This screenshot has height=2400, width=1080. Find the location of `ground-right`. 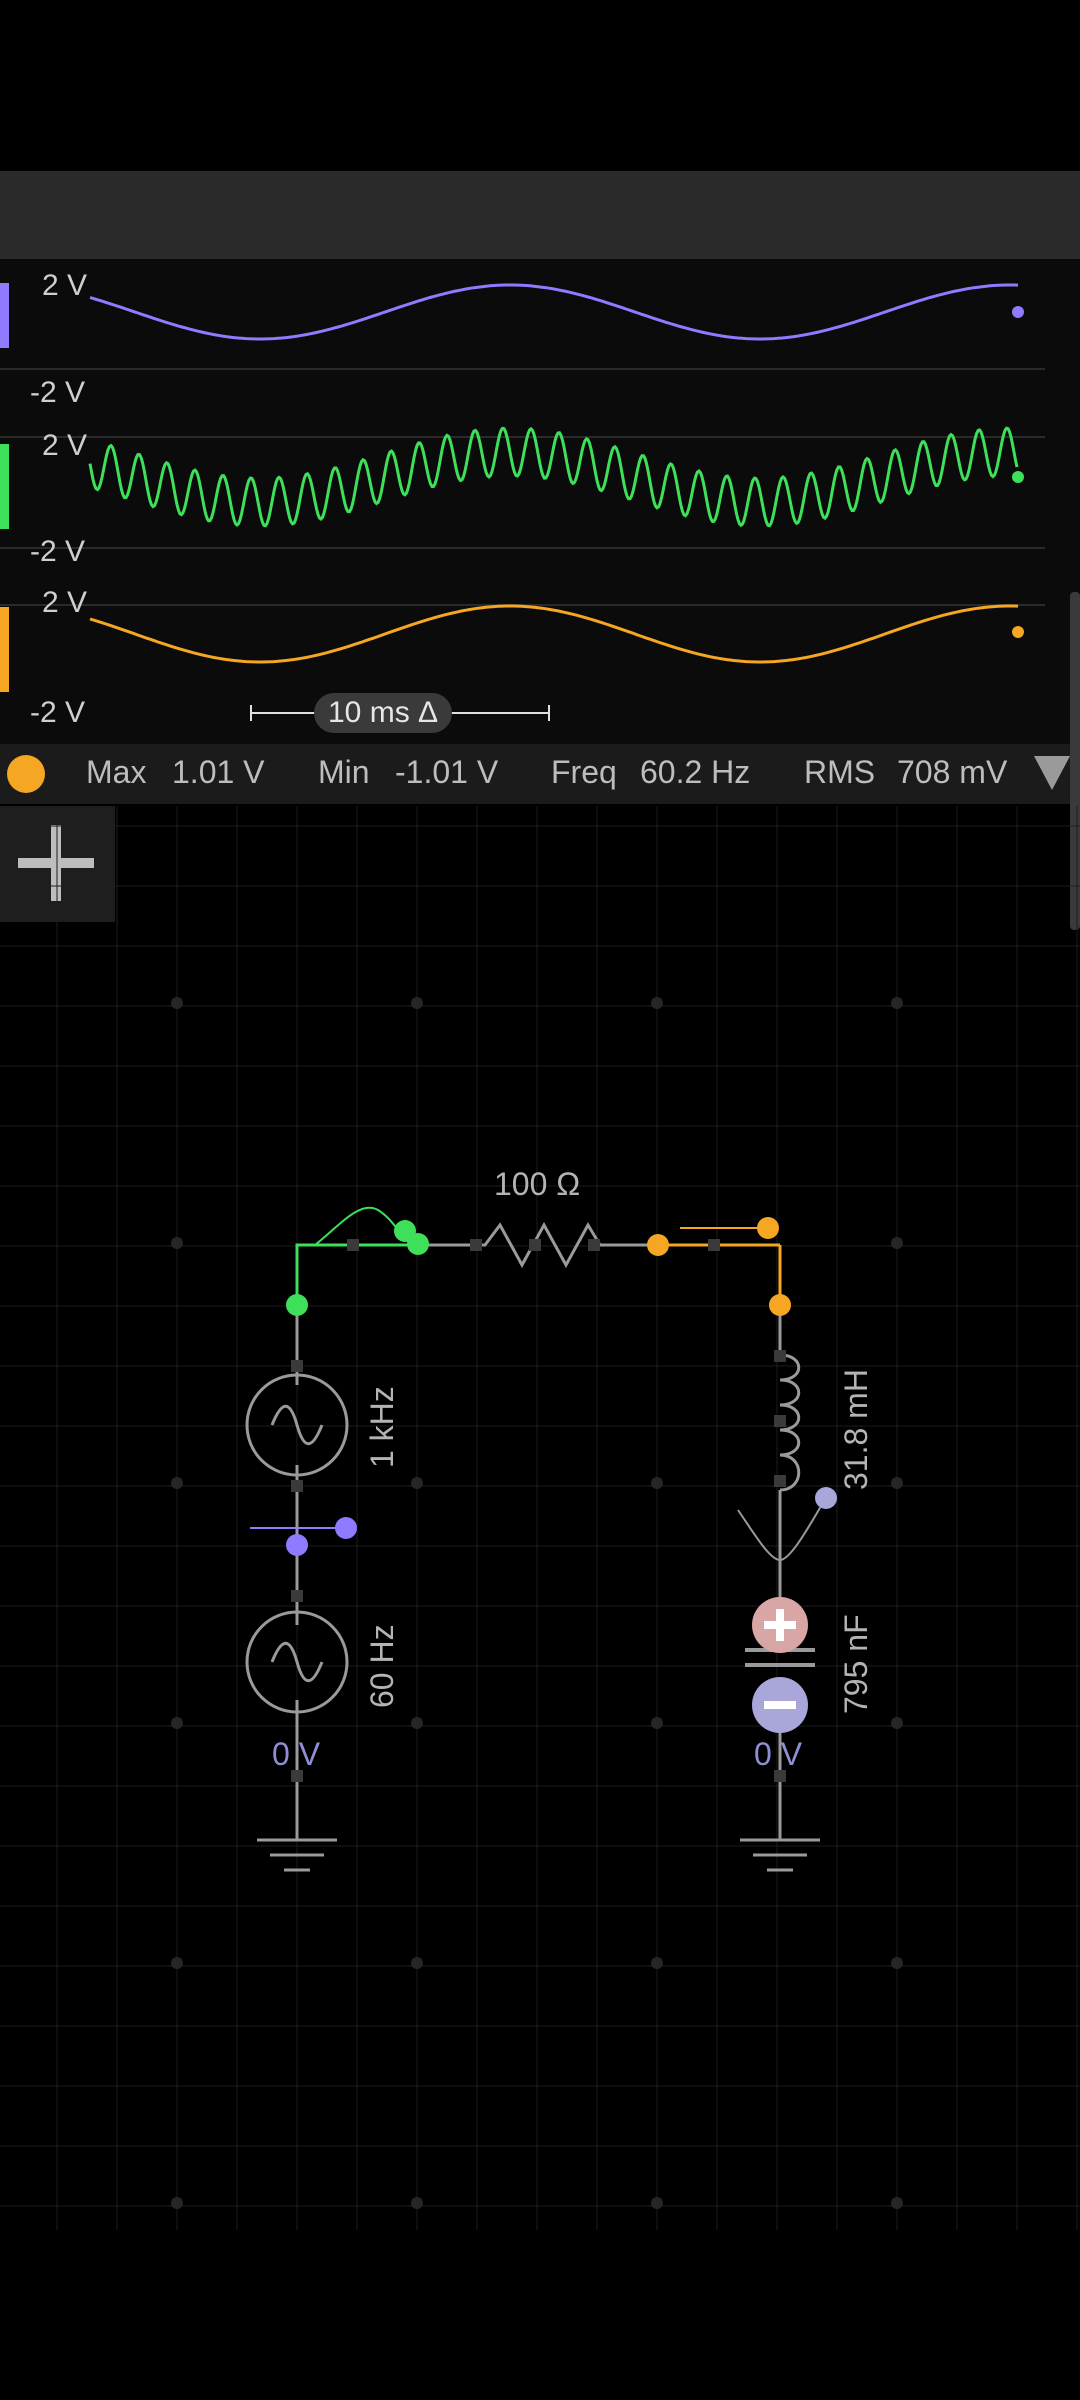

ground-right is located at coordinates (780, 1855).